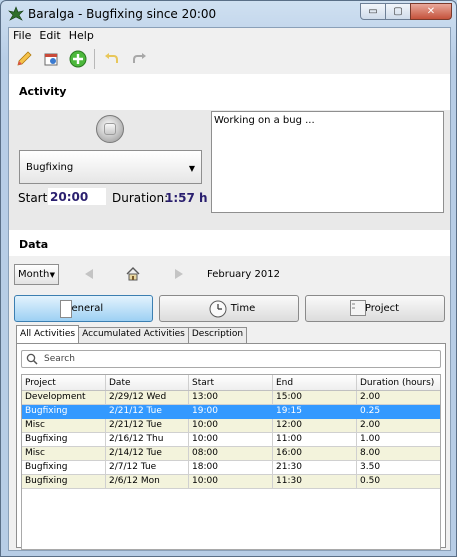  What do you see at coordinates (36, 274) in the screenshot?
I see `period-type-select: Month ▼` at bounding box center [36, 274].